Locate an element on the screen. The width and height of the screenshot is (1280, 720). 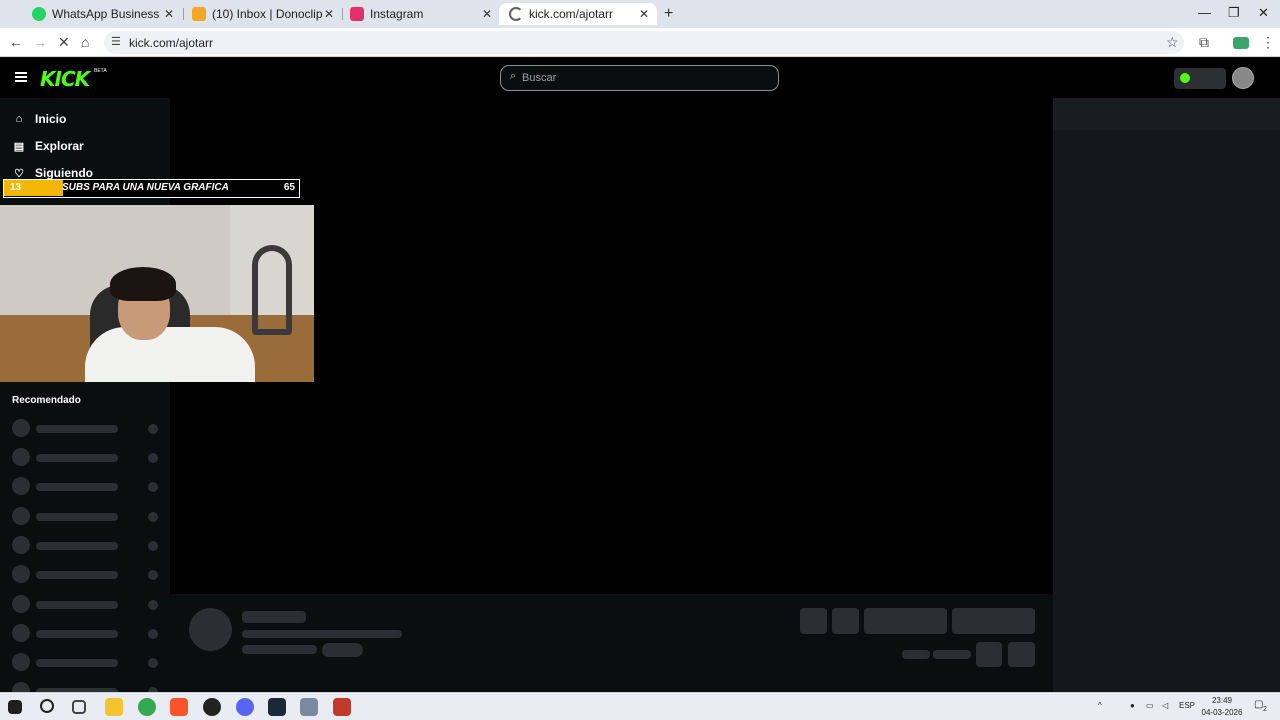
app-icon is located at coordinates (309, 707).